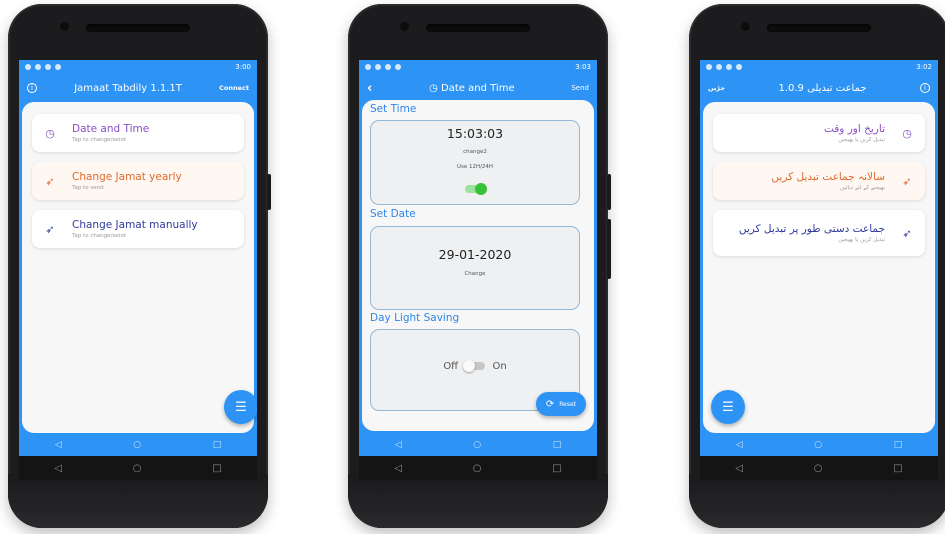  Describe the element at coordinates (550, 404) in the screenshot. I see `refresh-icon: ⟳` at that location.